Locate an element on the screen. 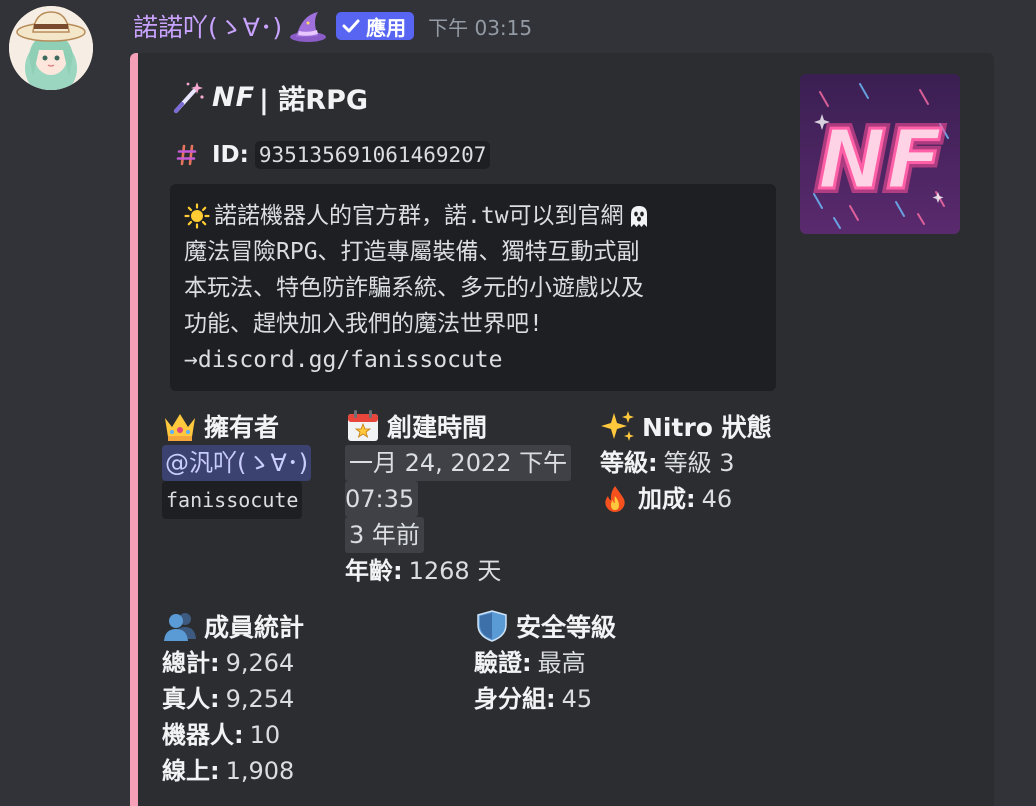 The height and width of the screenshot is (806, 1036). field-owner-title: 擁有者 is located at coordinates (236, 426).